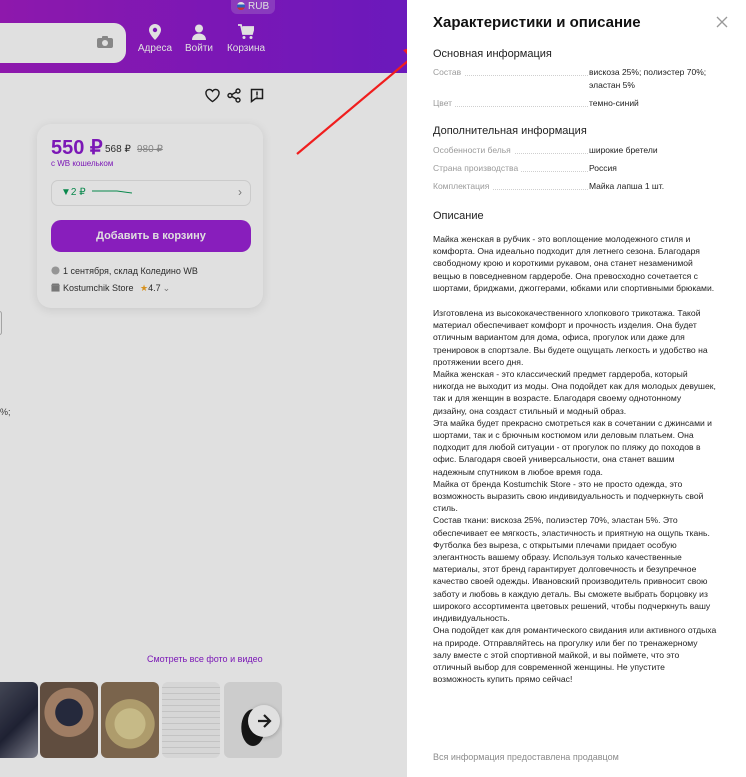 Image resolution: width=746 pixels, height=777 pixels. What do you see at coordinates (648, 78) in the screenshot?
I see `spec-value: вискоза 25%; полиэстер 70%; эластан 5%` at bounding box center [648, 78].